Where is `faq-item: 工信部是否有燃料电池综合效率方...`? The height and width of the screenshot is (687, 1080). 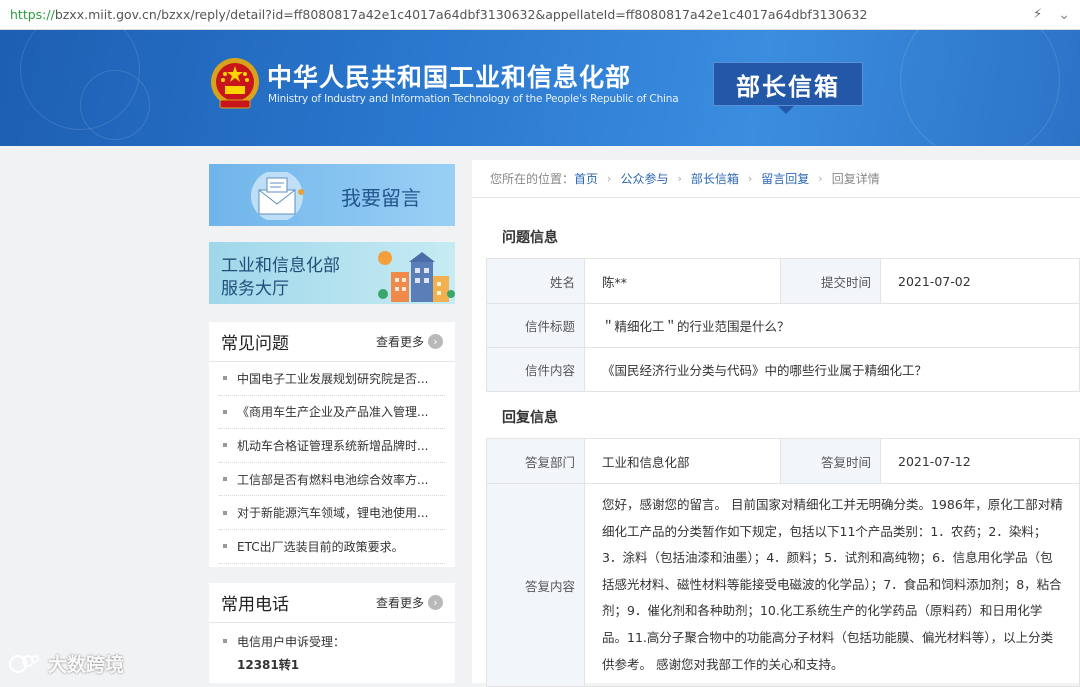 faq-item: 工信部是否有燃料电池综合效率方... is located at coordinates (332, 480).